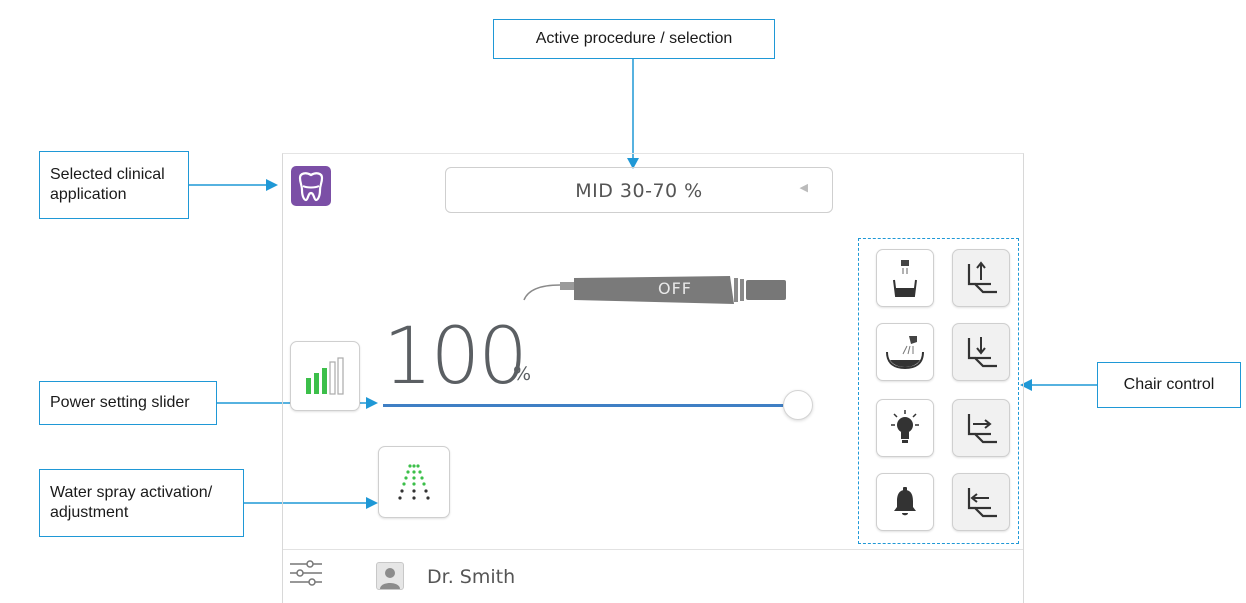 The height and width of the screenshot is (603, 1246). What do you see at coordinates (306, 574) in the screenshot?
I see `settings-sliders-icon` at bounding box center [306, 574].